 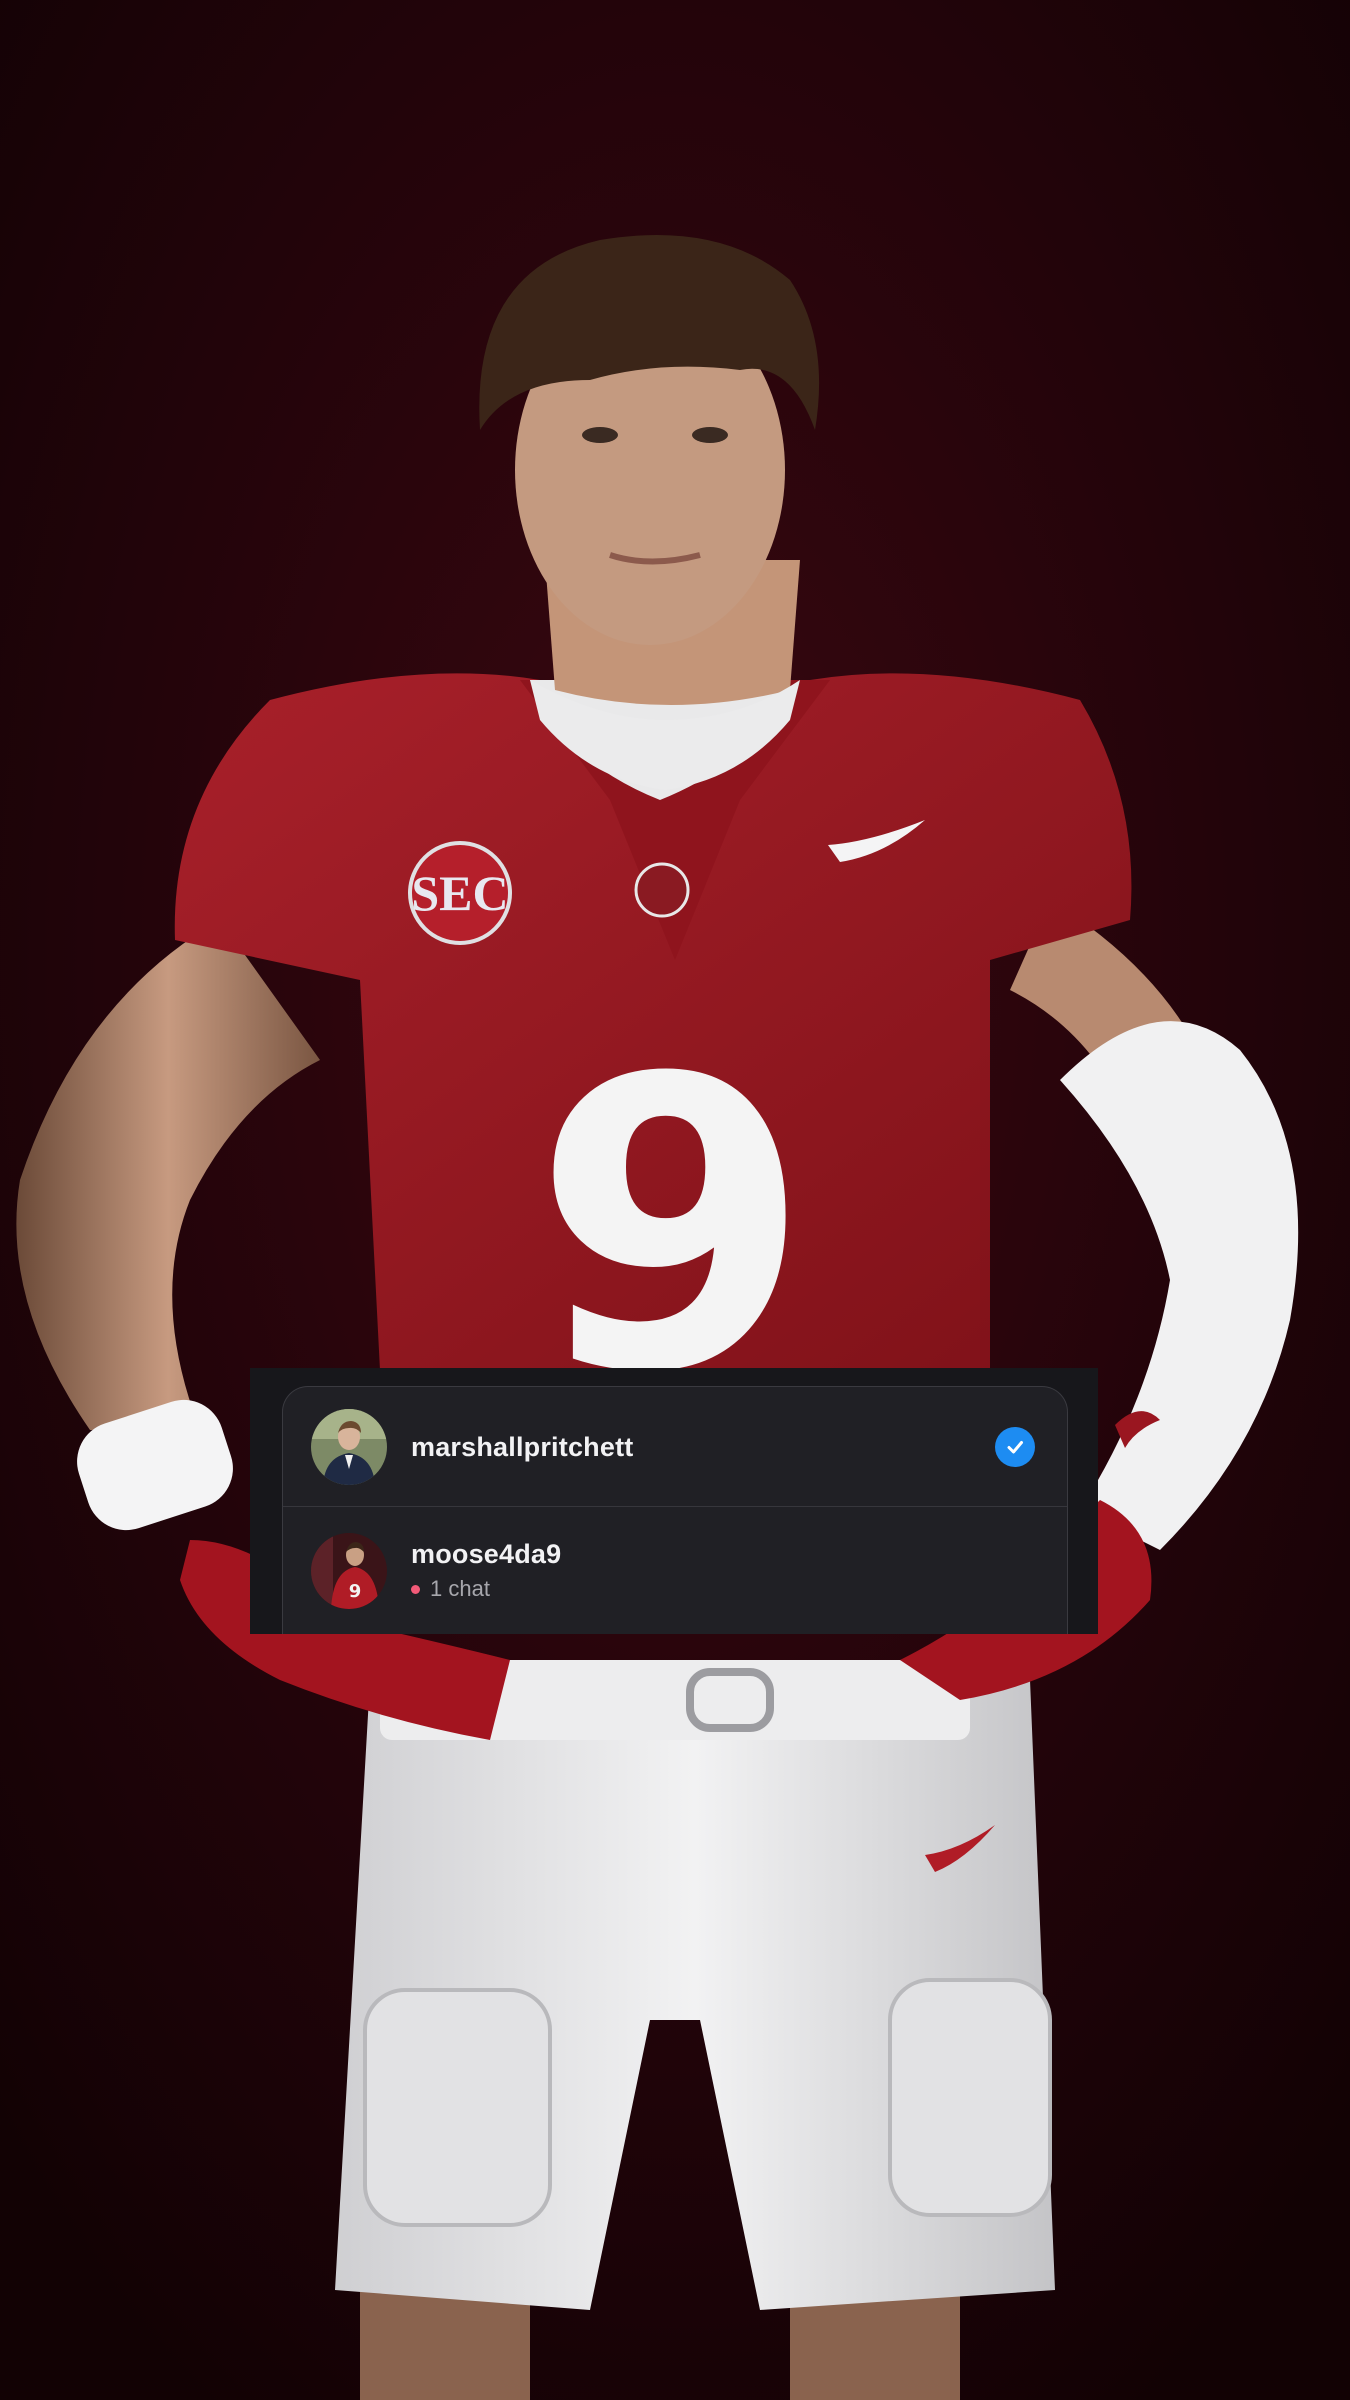 What do you see at coordinates (460, 1588) in the screenshot?
I see `chat-count-label: 1 chat` at bounding box center [460, 1588].